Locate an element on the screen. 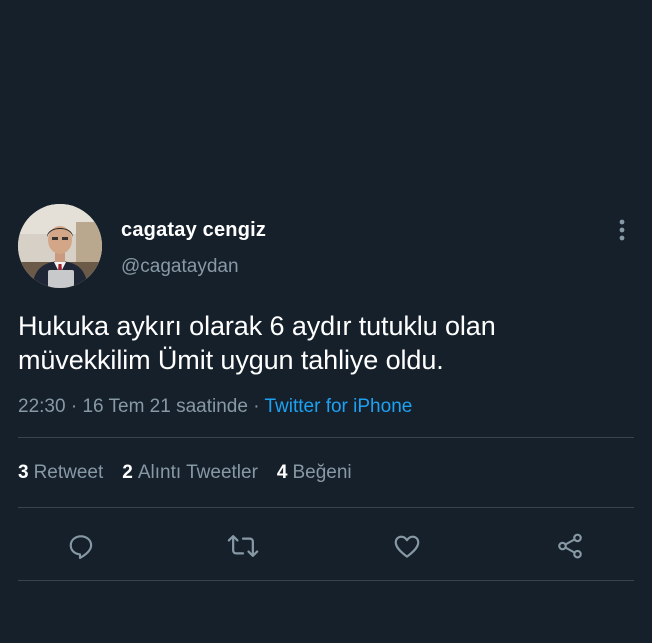 The height and width of the screenshot is (643, 652). reply-icon is located at coordinates (81, 547).